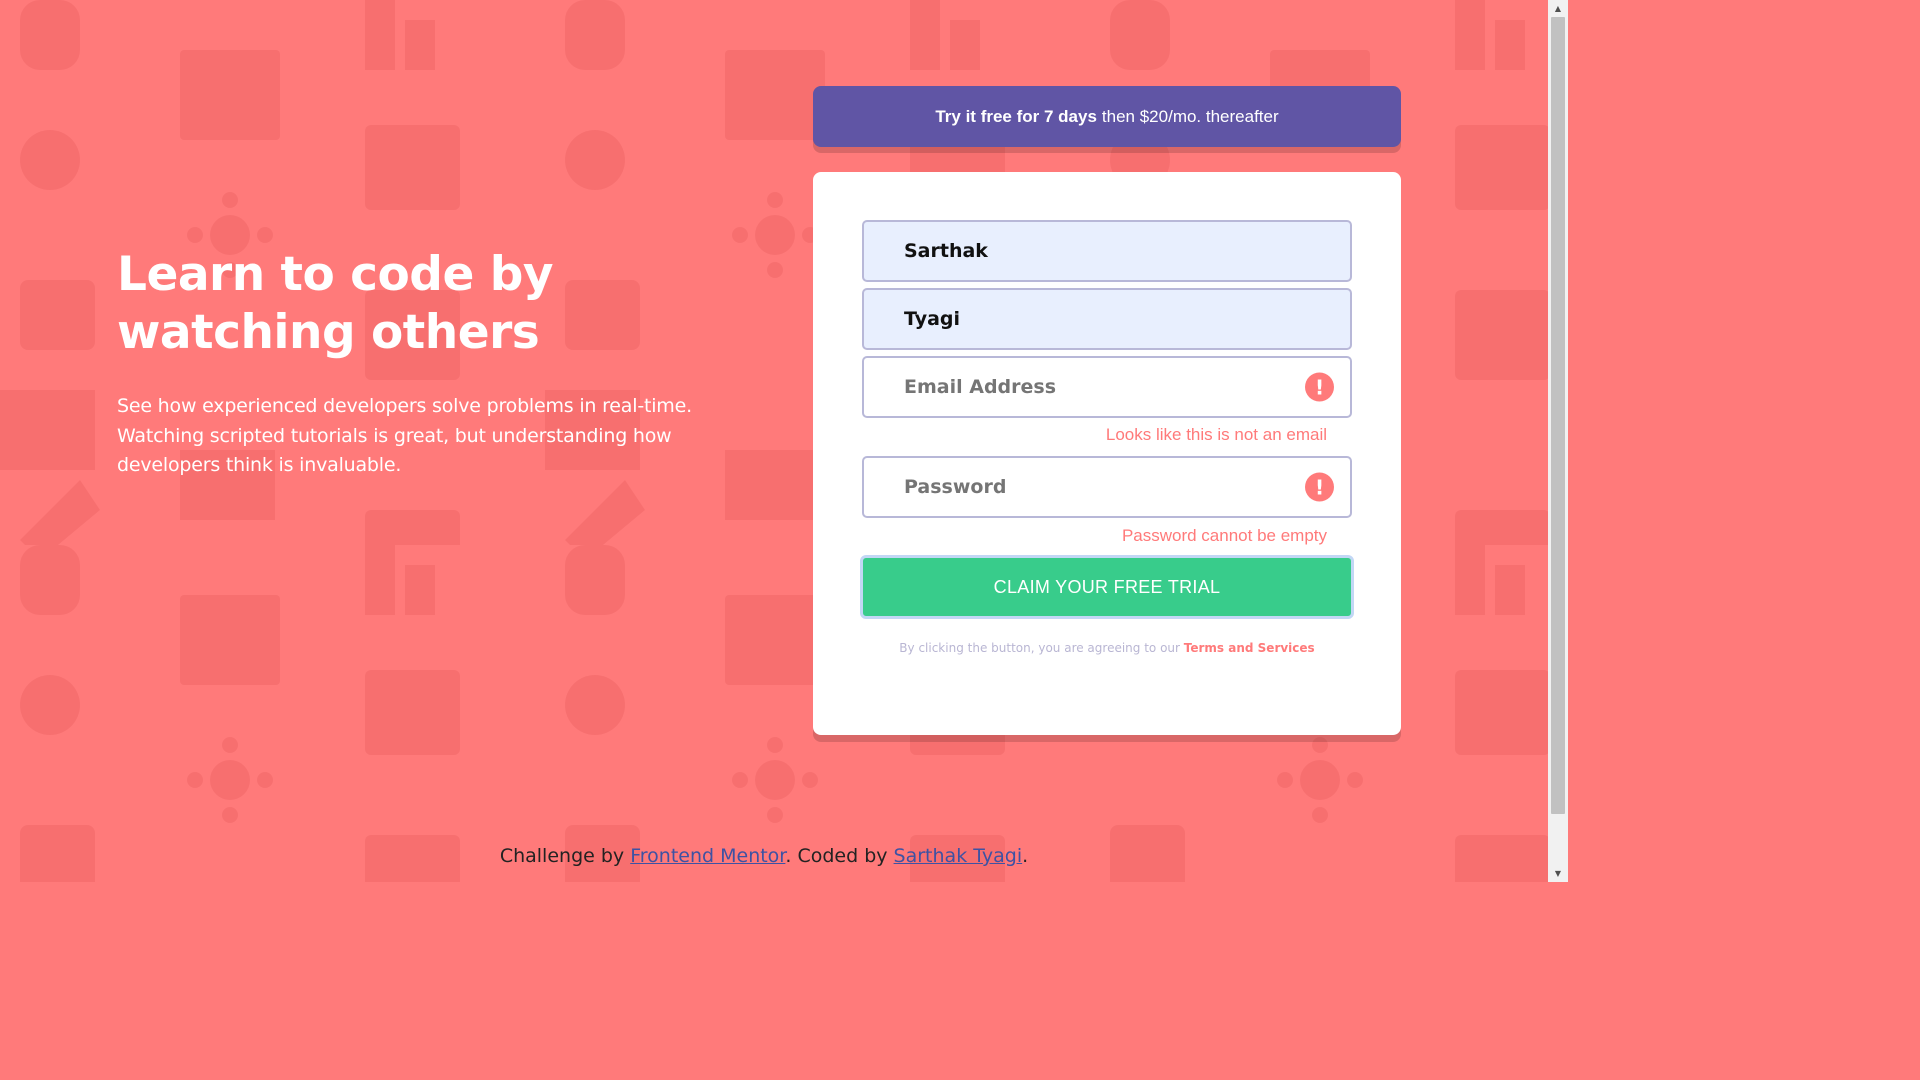 This screenshot has width=1920, height=1080. What do you see at coordinates (1249, 648) in the screenshot?
I see `terms-link: Terms and Services` at bounding box center [1249, 648].